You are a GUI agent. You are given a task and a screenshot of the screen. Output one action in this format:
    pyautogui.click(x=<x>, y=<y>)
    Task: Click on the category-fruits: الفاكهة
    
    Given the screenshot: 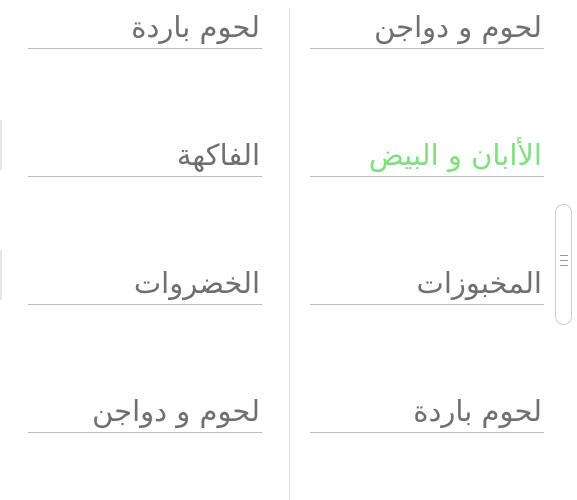 What is the action you would take?
    pyautogui.click(x=145, y=157)
    